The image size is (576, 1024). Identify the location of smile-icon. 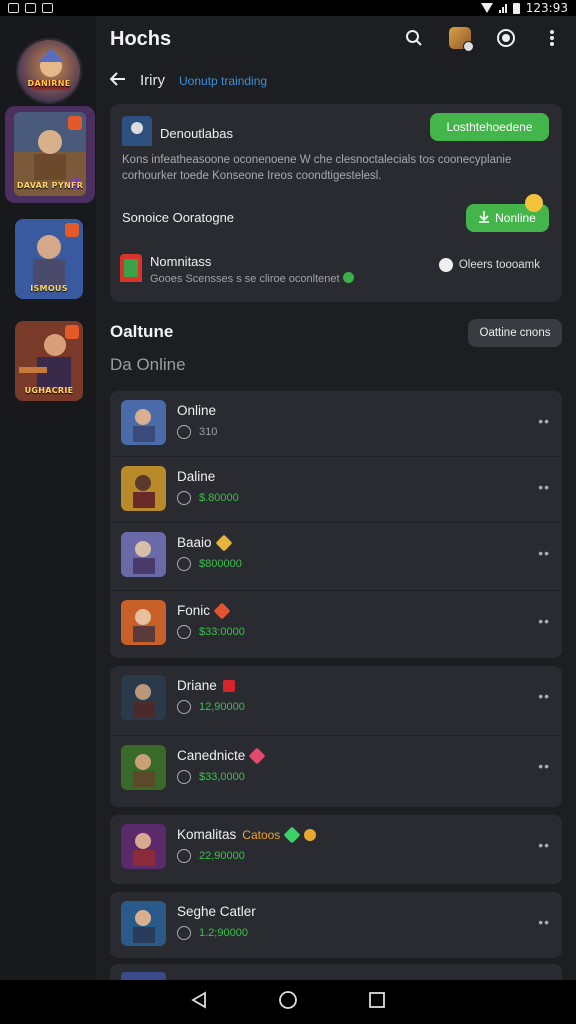
(534, 203).